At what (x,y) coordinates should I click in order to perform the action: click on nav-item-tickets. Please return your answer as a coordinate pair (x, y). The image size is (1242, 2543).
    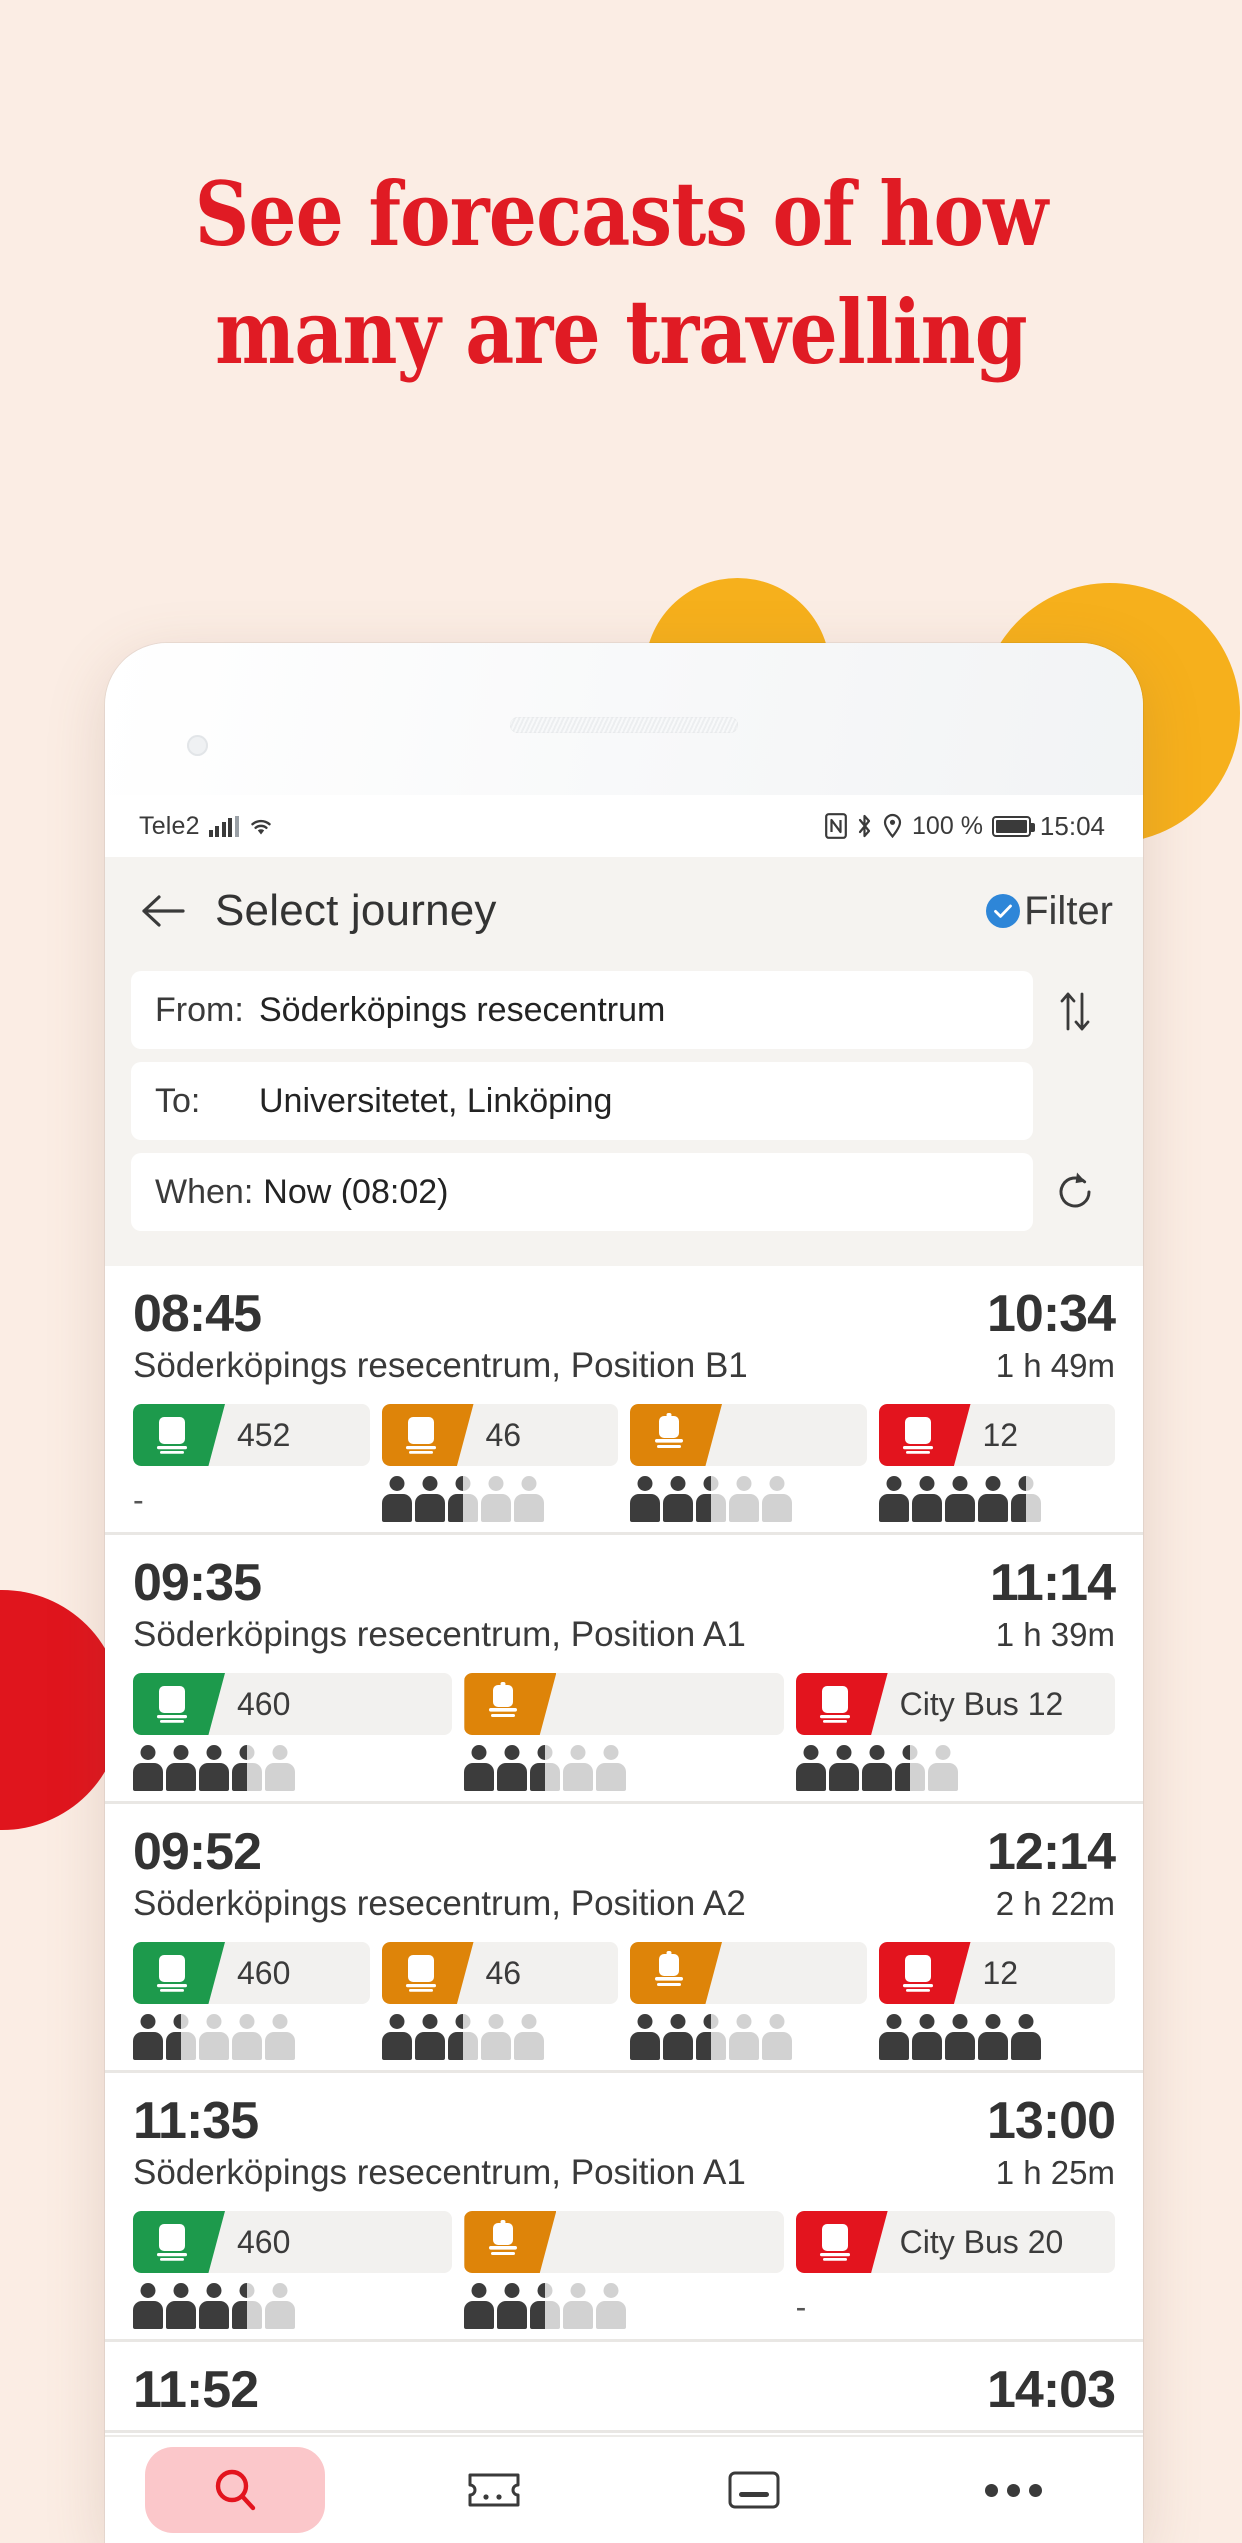
    Looking at the image, I should click on (495, 2490).